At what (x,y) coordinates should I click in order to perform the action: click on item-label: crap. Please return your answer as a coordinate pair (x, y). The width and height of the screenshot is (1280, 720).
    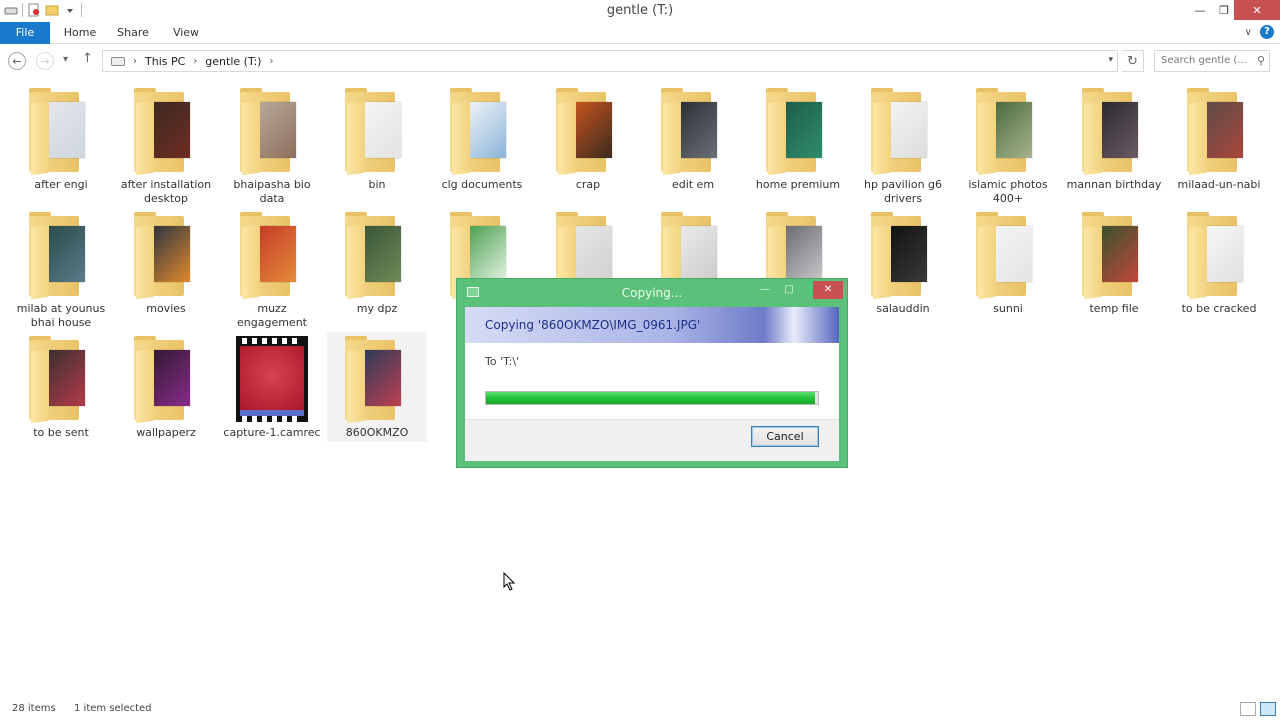
    Looking at the image, I should click on (588, 184).